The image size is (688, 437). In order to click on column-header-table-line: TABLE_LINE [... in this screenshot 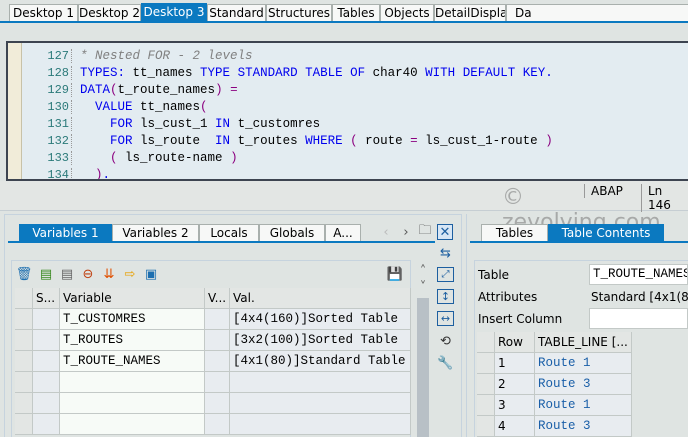, I will do `click(583, 342)`.